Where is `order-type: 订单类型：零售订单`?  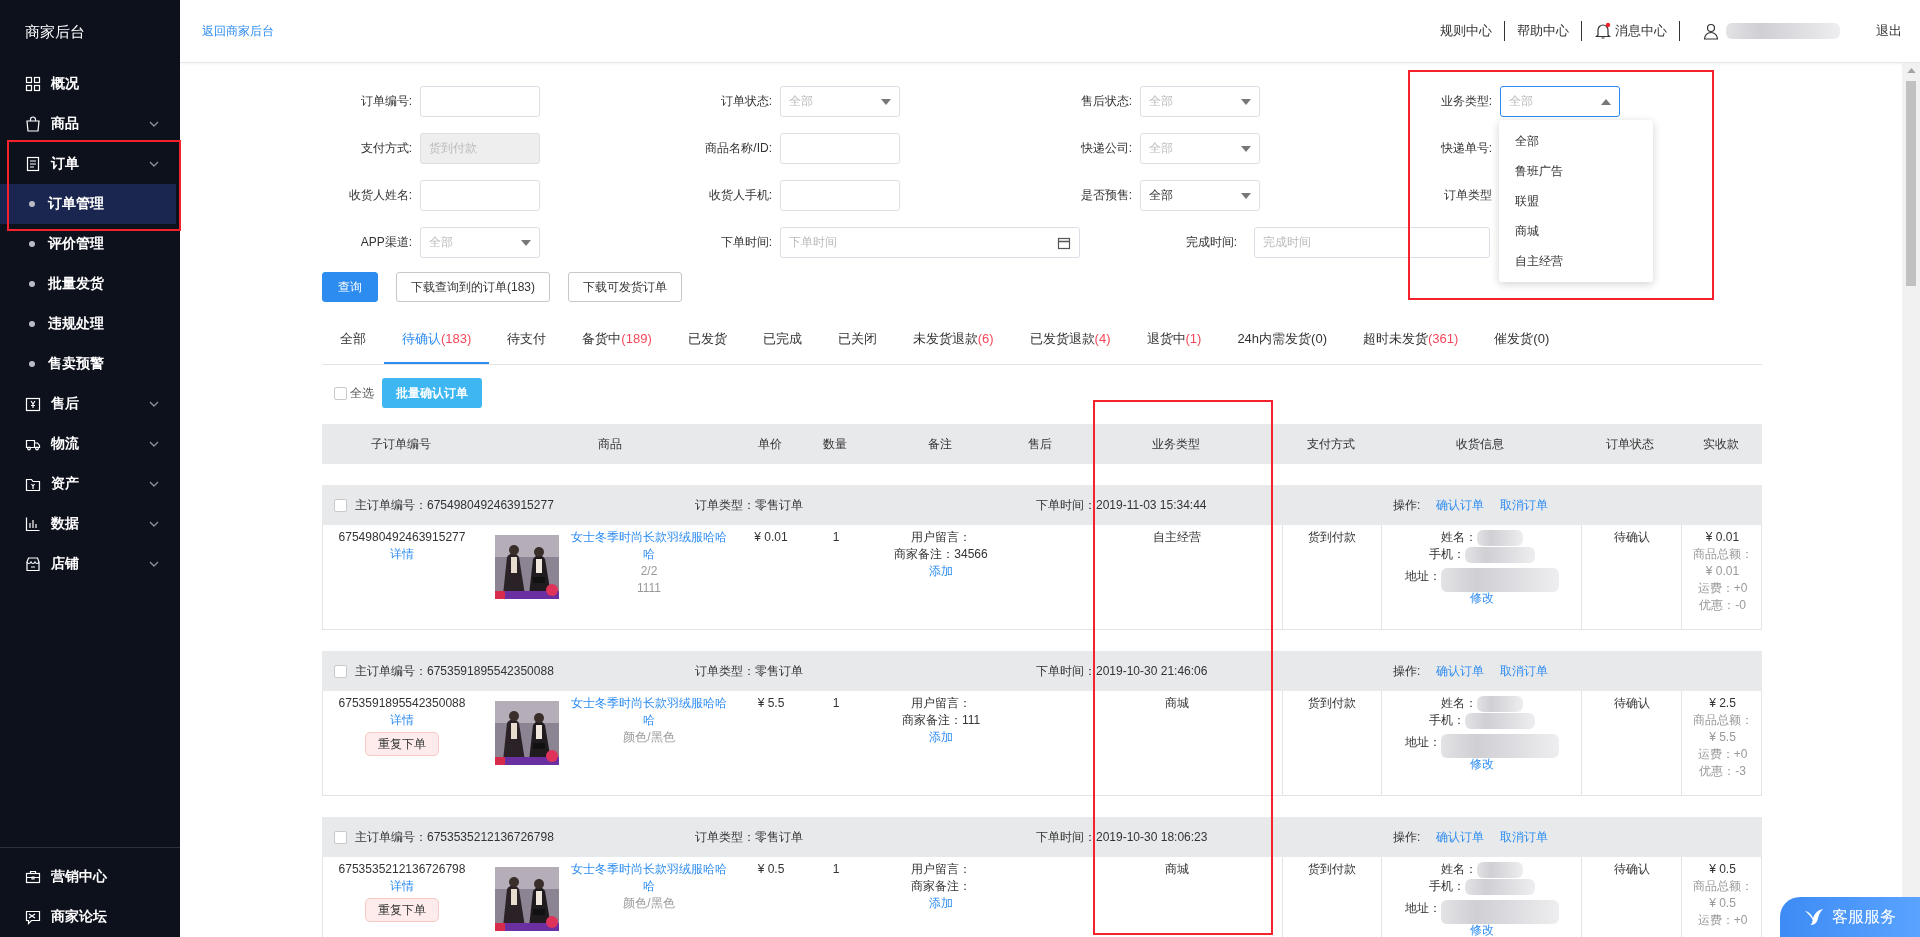
order-type: 订单类型：零售订单 is located at coordinates (749, 505).